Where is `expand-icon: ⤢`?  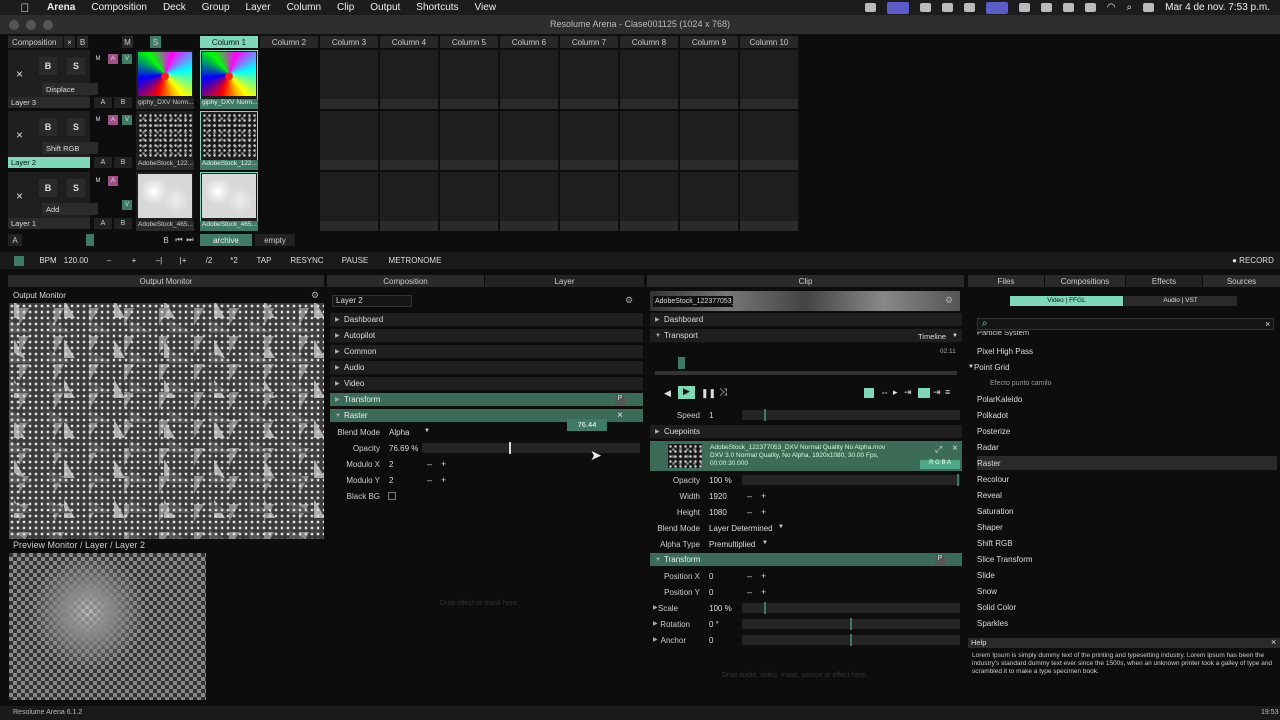
expand-icon: ⤢ is located at coordinates (938, 449).